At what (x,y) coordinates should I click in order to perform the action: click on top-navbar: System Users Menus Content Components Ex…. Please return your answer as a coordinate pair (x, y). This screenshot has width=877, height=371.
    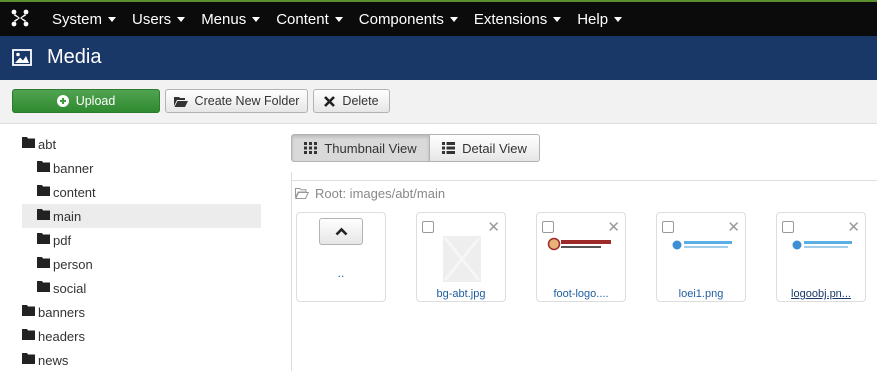
    Looking at the image, I should click on (438, 18).